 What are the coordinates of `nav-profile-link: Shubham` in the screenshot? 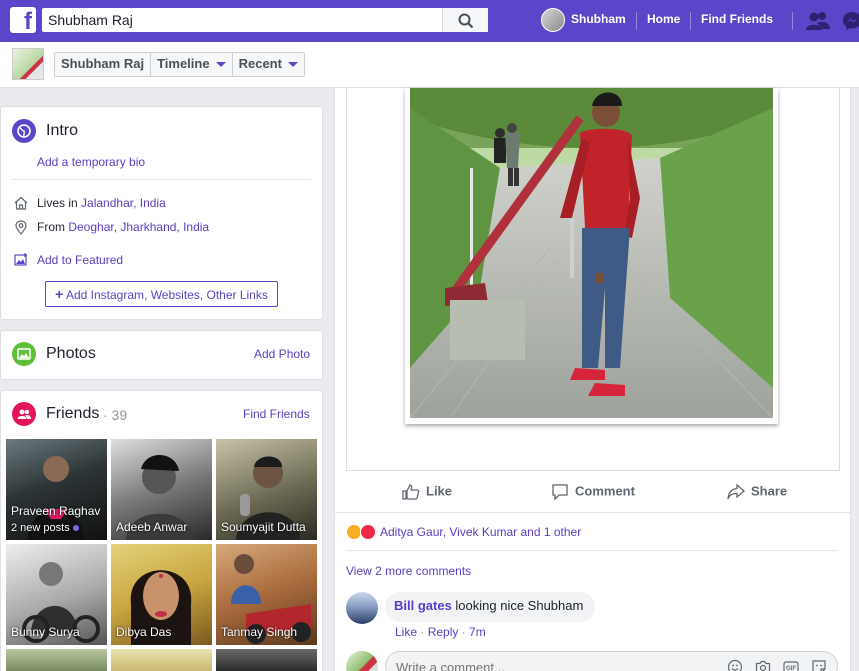 It's located at (598, 21).